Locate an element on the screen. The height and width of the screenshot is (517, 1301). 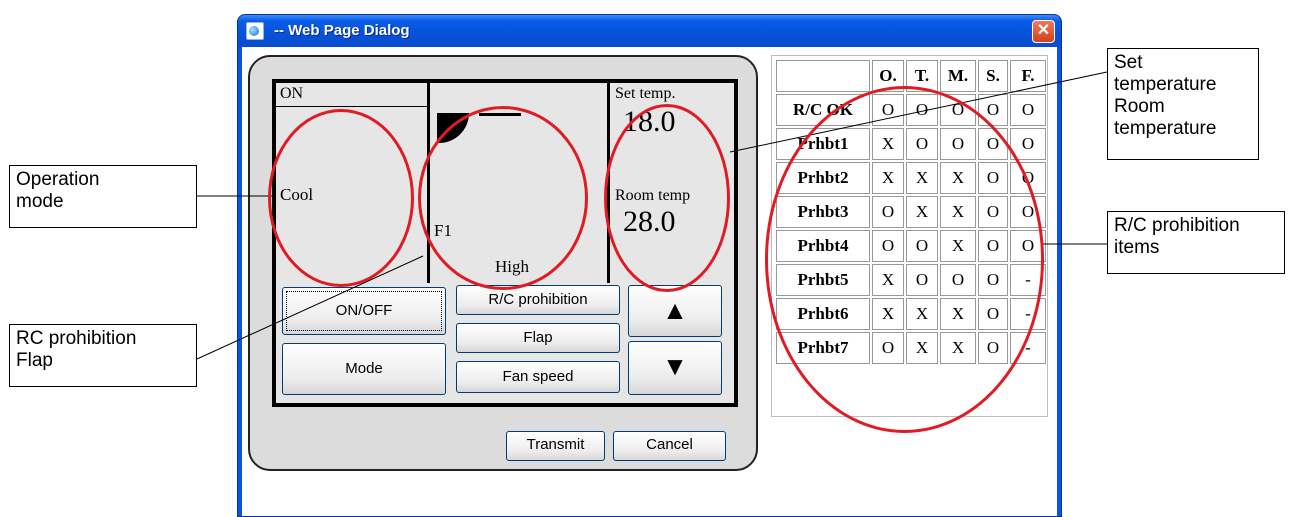
highlight-ellipse-prohibition-table is located at coordinates (904, 259).